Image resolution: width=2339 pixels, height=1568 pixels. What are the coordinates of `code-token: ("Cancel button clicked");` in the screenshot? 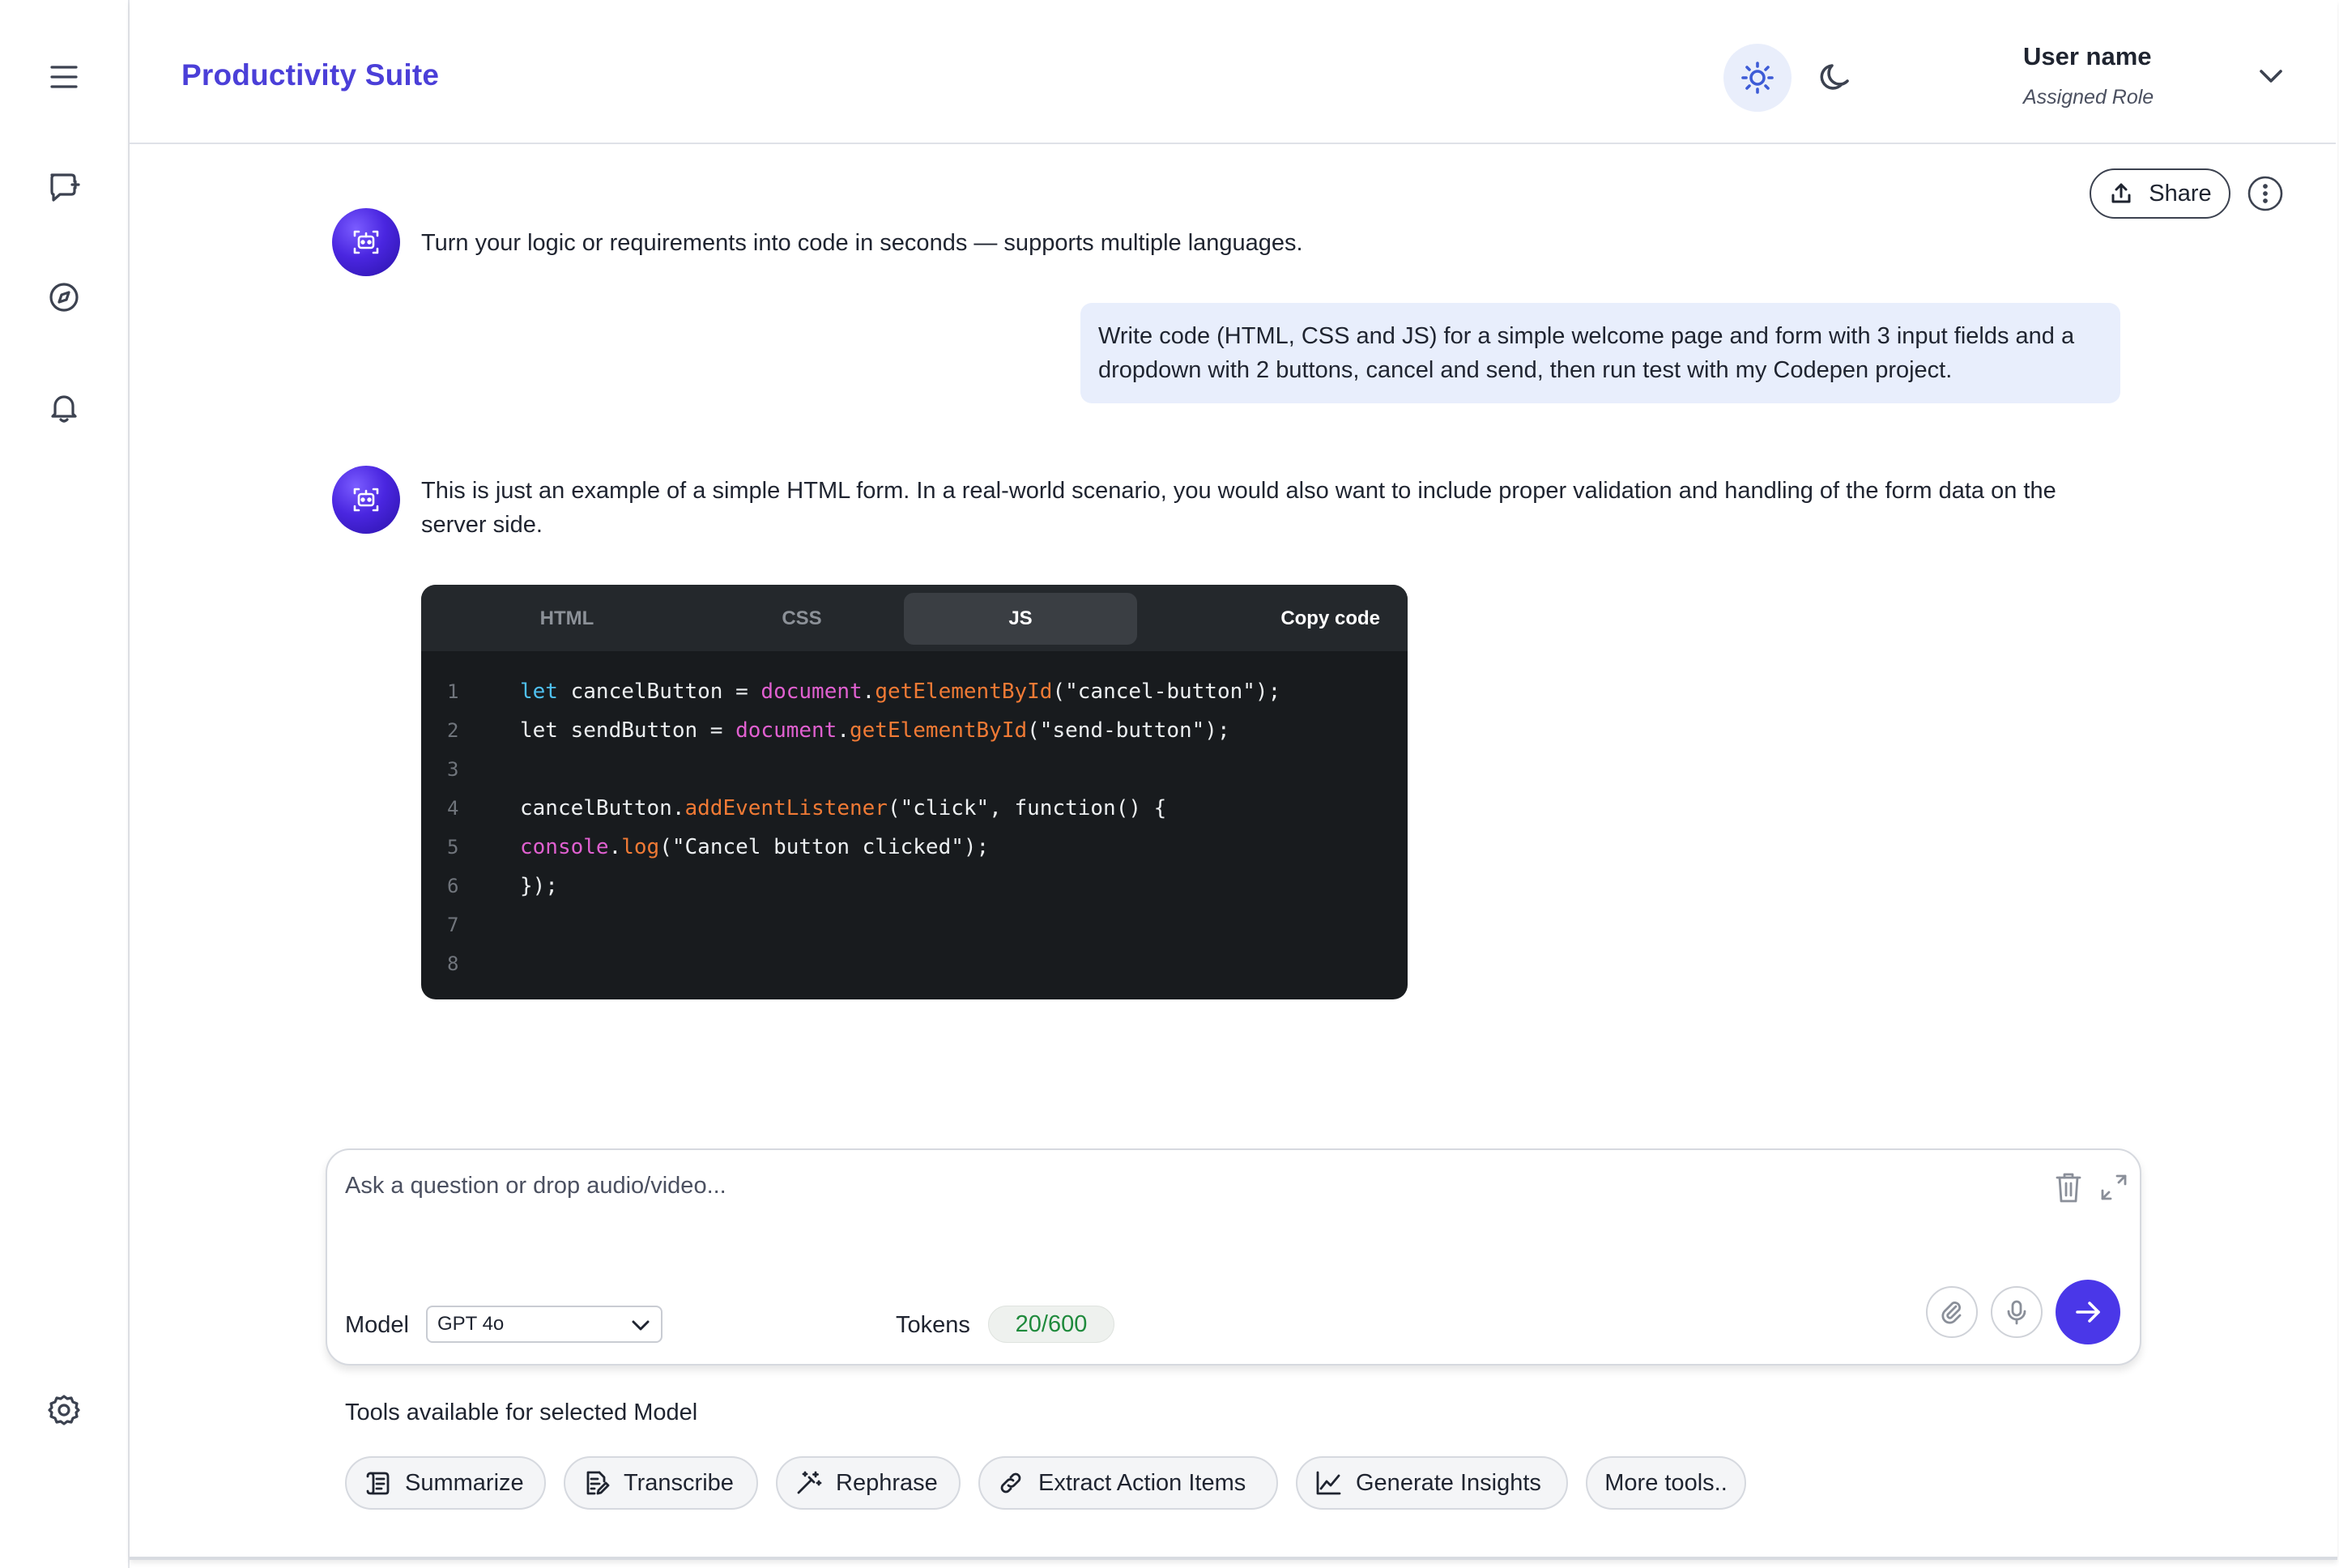 It's located at (824, 847).